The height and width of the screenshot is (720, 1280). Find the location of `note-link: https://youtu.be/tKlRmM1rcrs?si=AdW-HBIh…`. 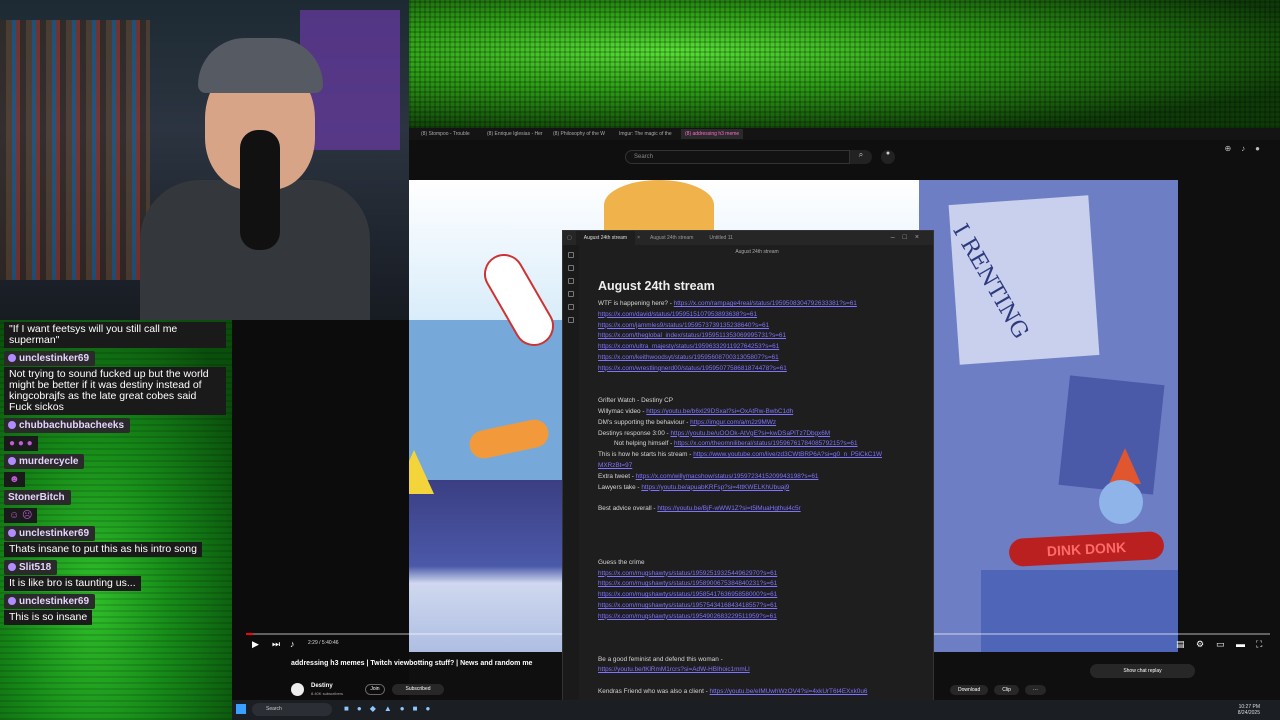

note-link: https://youtu.be/tKlRmM1rcrs?si=AdW-HBIh… is located at coordinates (674, 669).